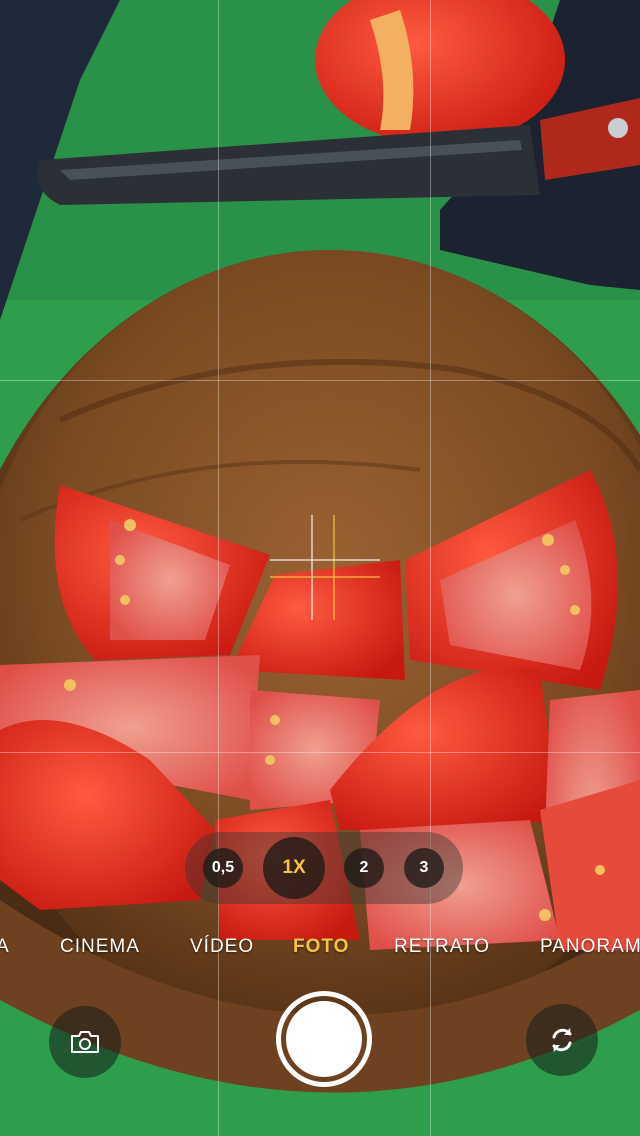  Describe the element at coordinates (325, 567) in the screenshot. I see `focus-reticle` at that location.